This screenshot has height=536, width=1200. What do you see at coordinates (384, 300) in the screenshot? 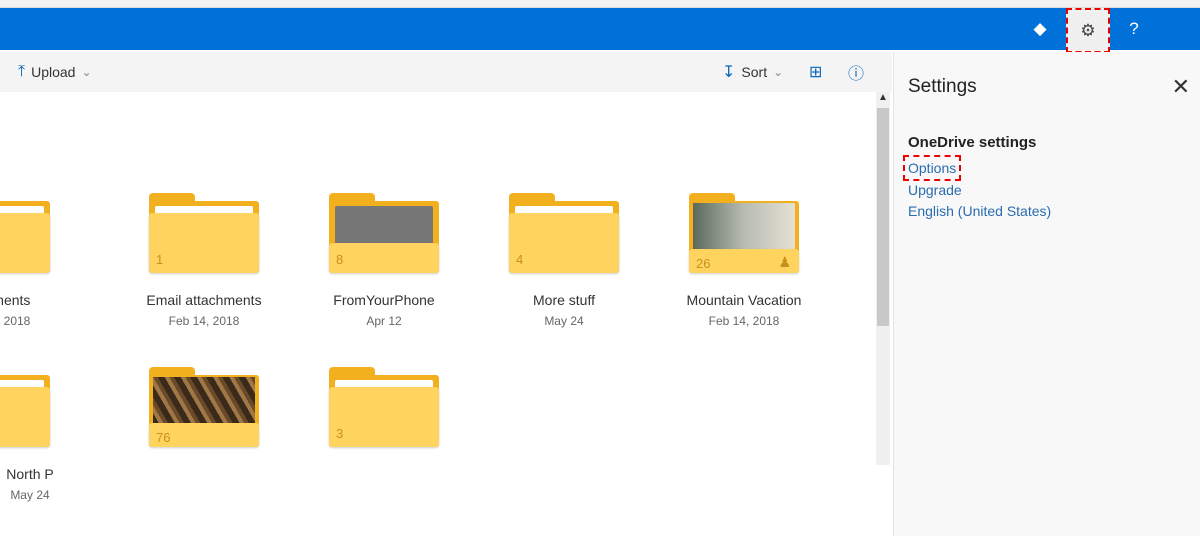
I see `folder-name: FromYourPhone` at bounding box center [384, 300].